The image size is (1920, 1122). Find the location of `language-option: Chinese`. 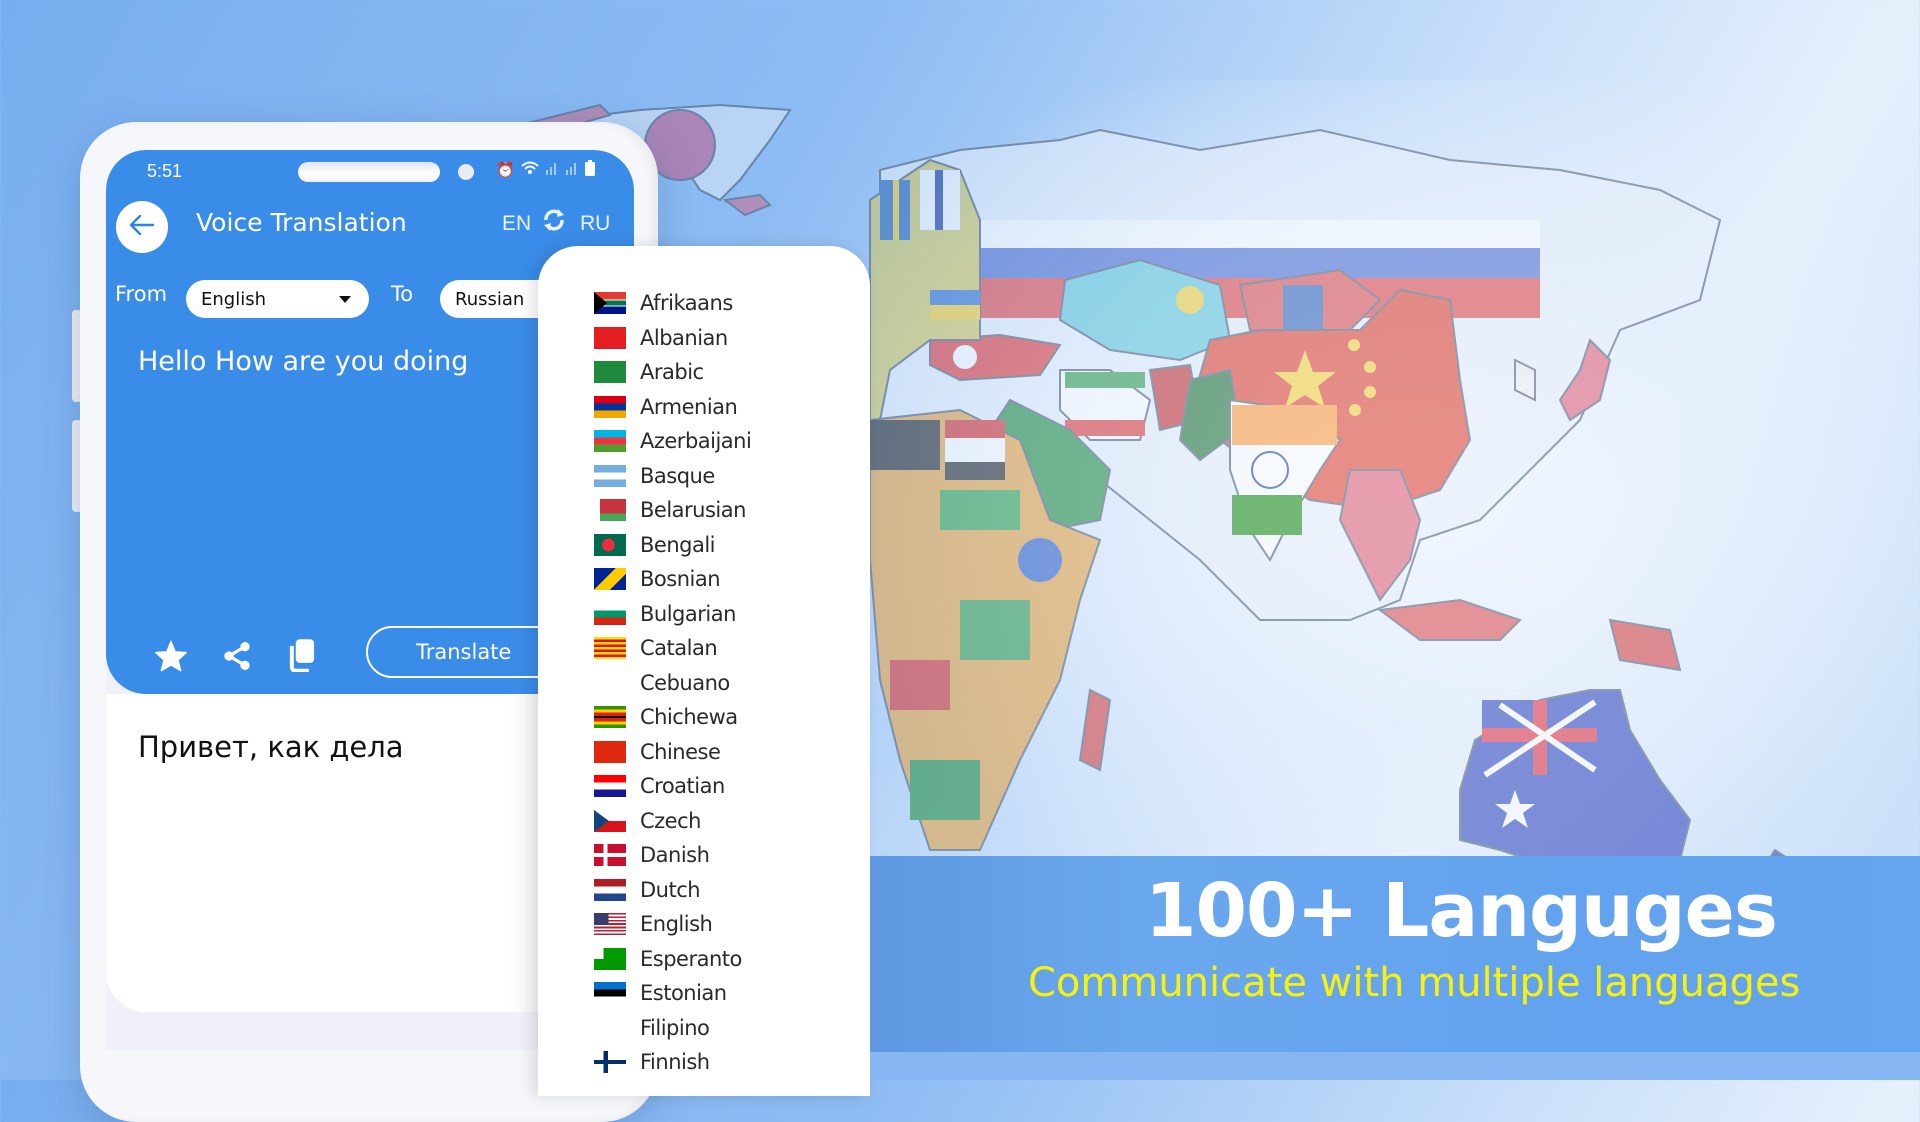

language-option: Chinese is located at coordinates (672, 752).